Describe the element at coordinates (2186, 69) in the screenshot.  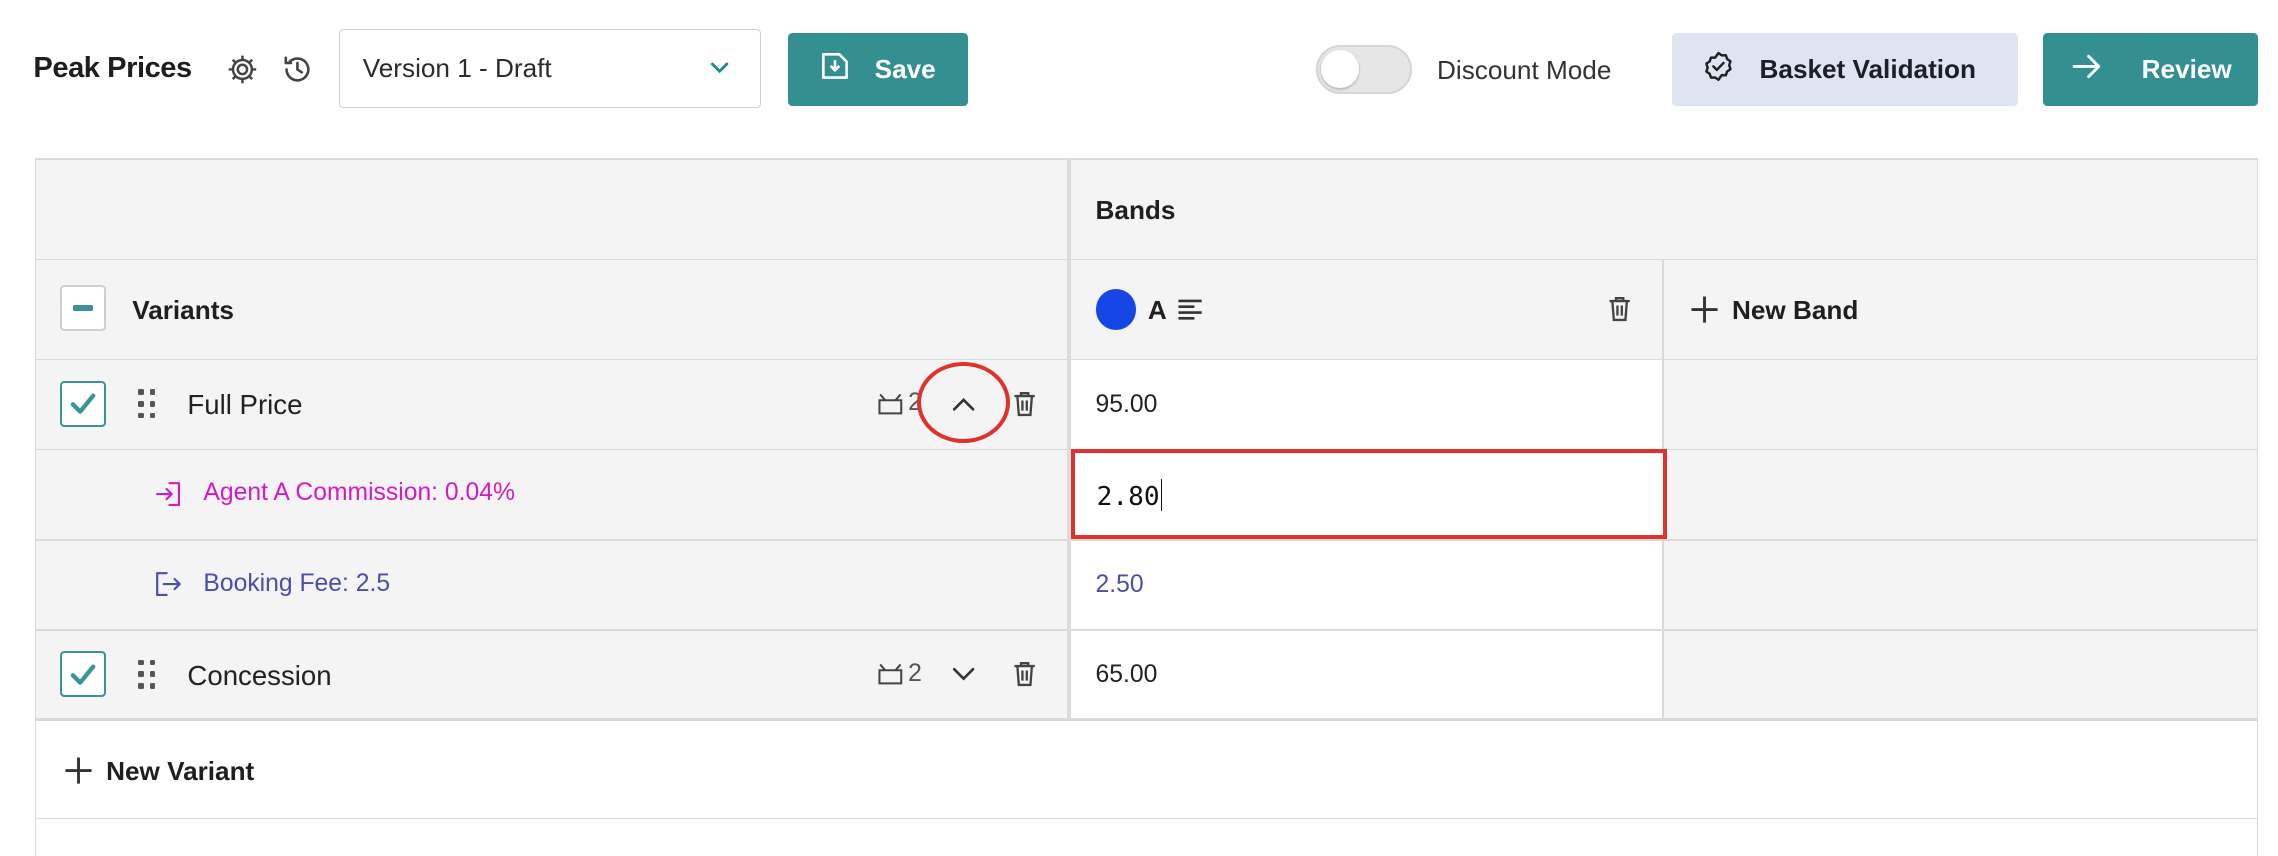
I see `review-button-label: Review` at that location.